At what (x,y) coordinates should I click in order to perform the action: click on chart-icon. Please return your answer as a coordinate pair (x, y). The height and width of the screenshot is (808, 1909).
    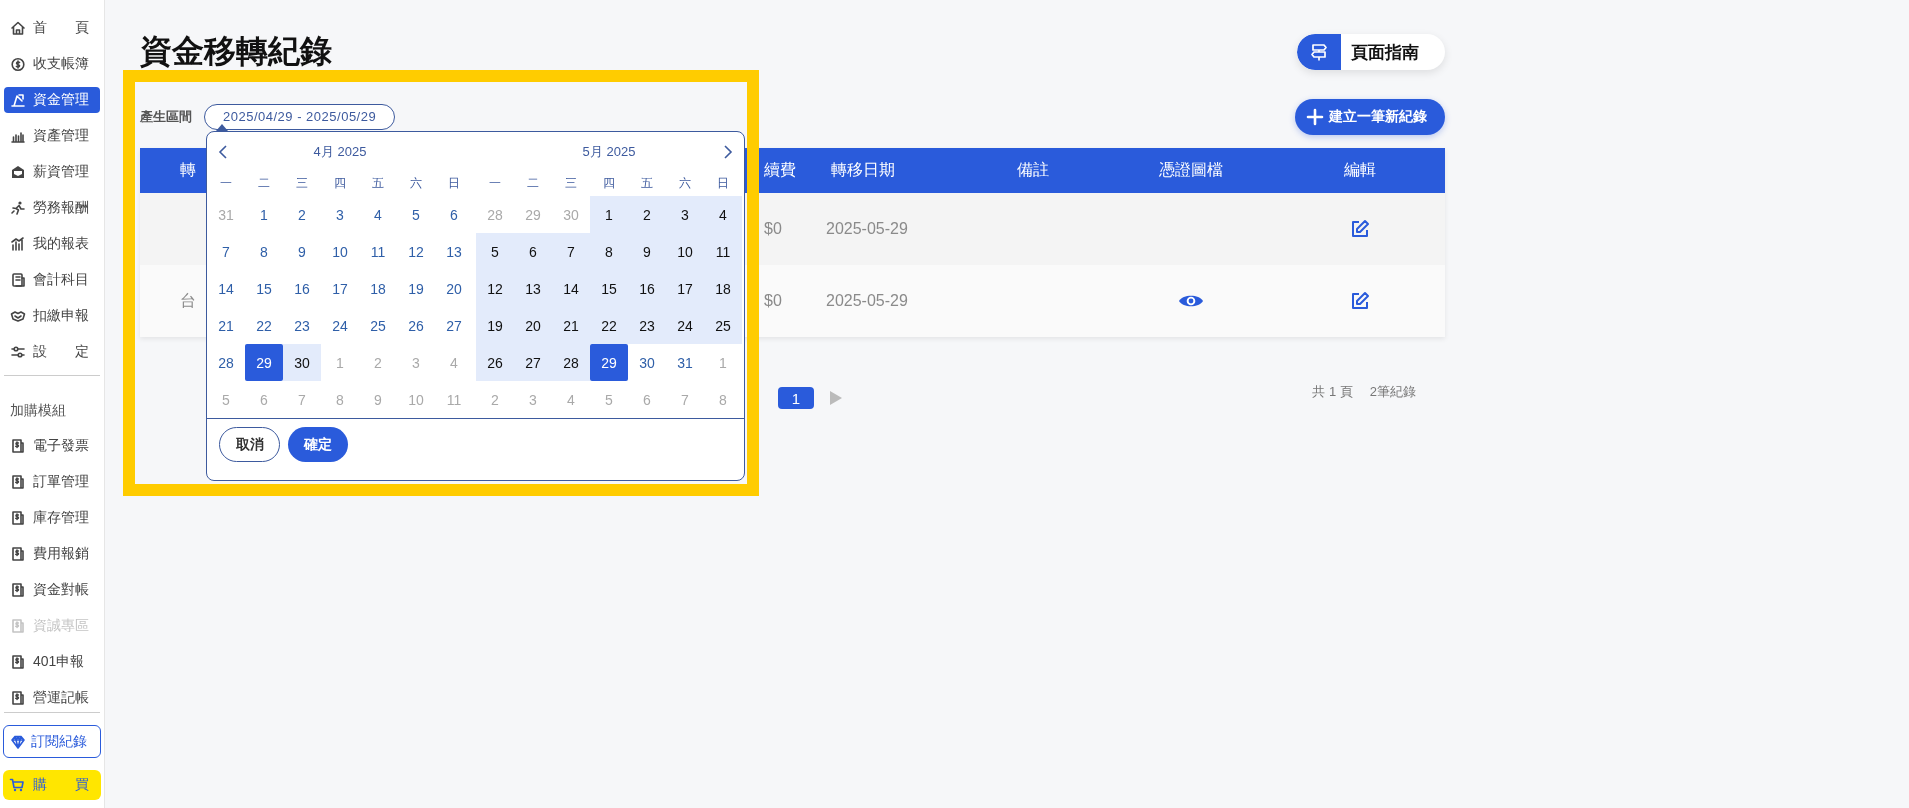
    Looking at the image, I should click on (18, 244).